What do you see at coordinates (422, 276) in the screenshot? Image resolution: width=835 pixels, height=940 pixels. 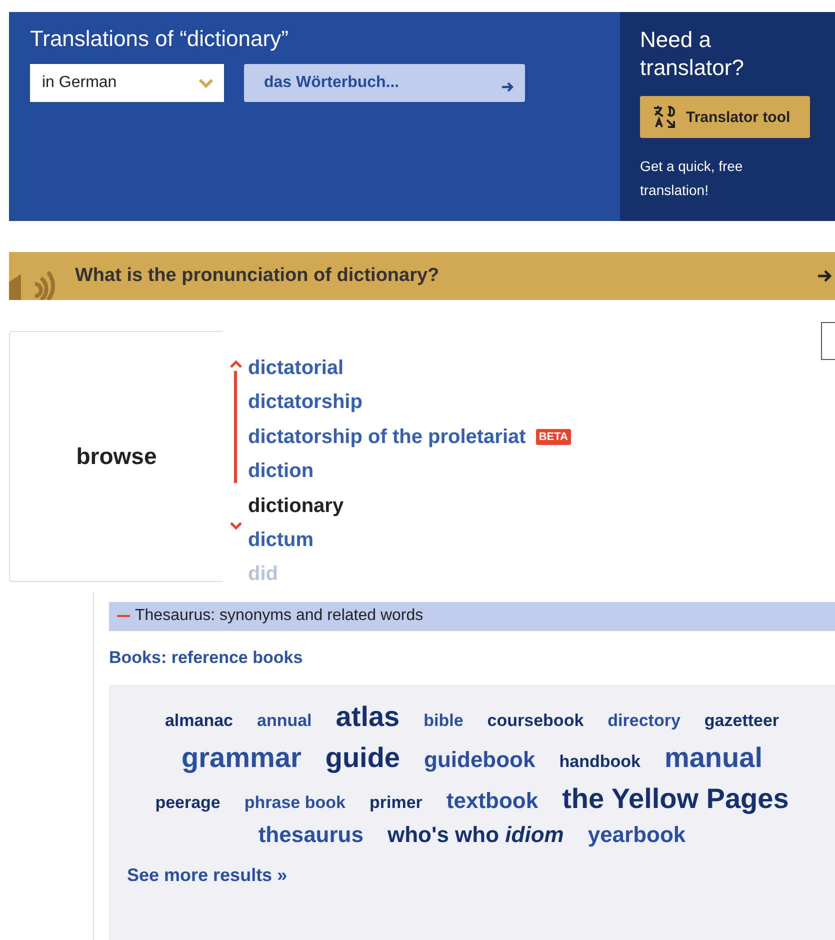 I see `pronunciation-bar: What is the pronunciation of dictionary?` at bounding box center [422, 276].